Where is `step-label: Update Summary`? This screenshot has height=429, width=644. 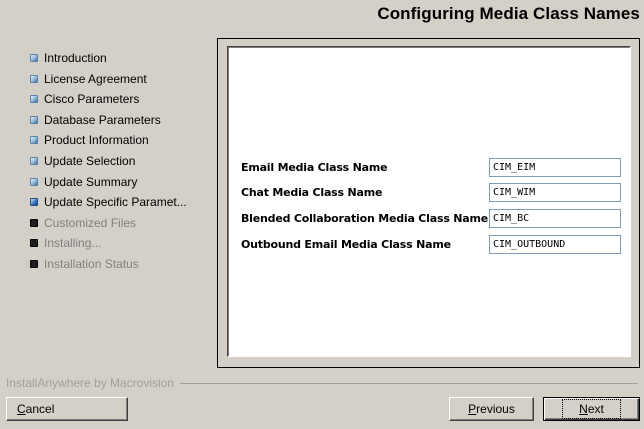 step-label: Update Summary is located at coordinates (91, 181).